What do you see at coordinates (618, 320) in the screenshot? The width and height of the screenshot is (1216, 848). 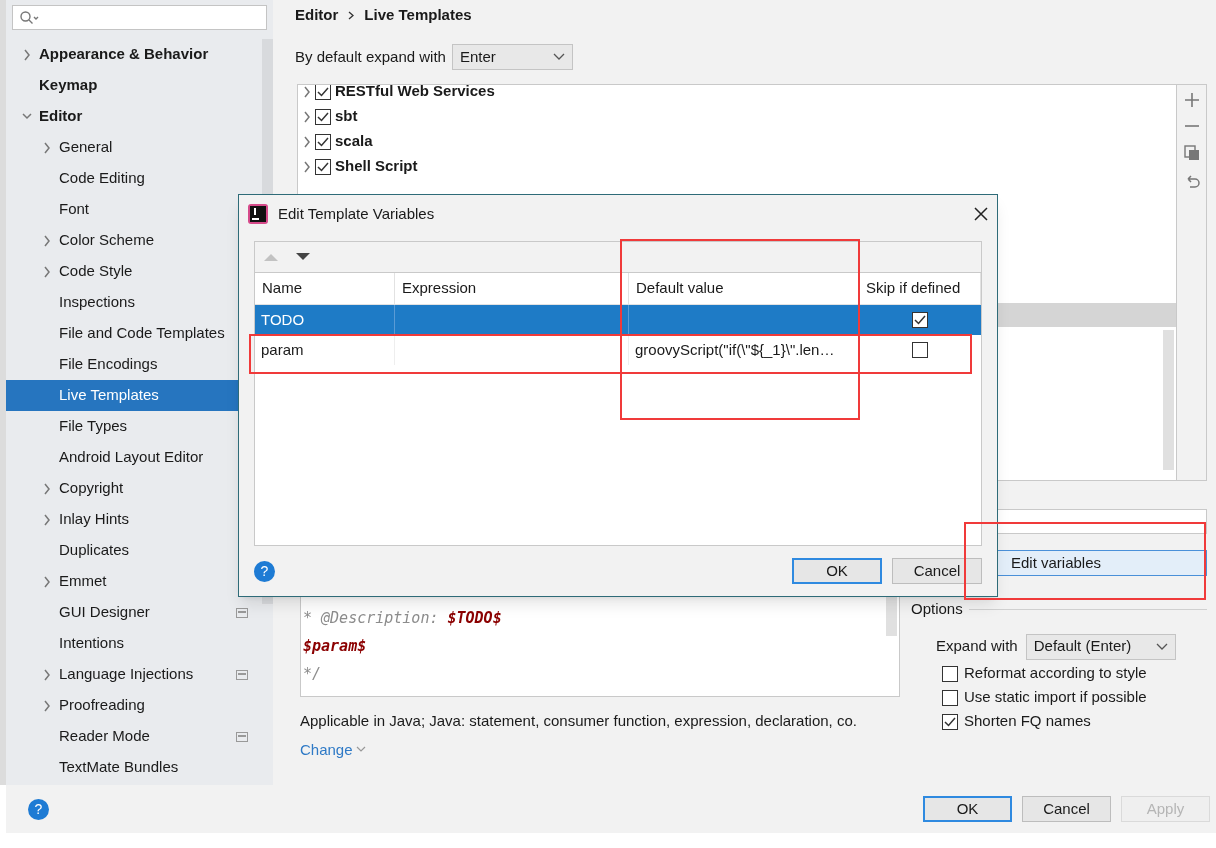 I see `table-row: TODO` at bounding box center [618, 320].